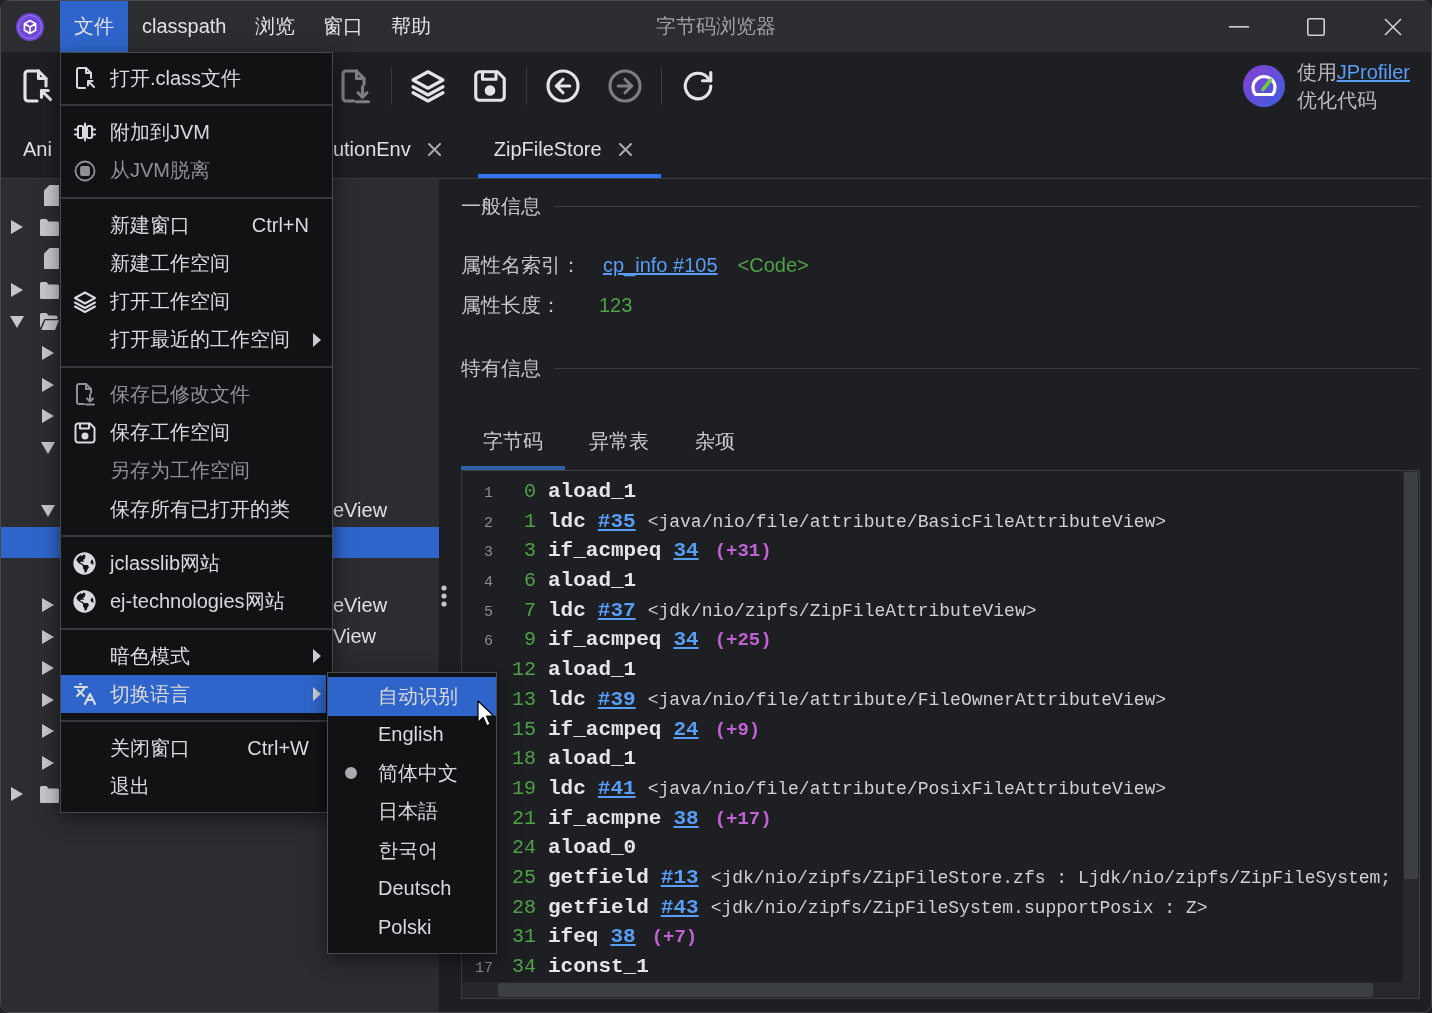  I want to click on operand-link: #13, so click(679, 877).